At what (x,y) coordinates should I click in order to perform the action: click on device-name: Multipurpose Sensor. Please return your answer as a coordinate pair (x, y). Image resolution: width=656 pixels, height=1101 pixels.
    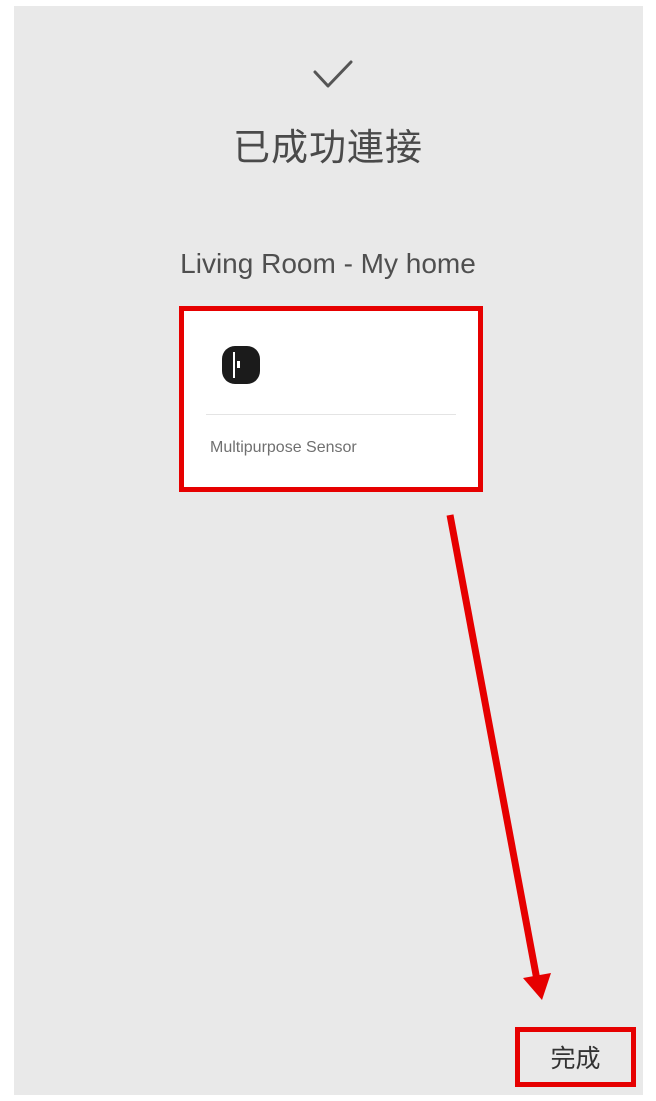
    Looking at the image, I should click on (283, 447).